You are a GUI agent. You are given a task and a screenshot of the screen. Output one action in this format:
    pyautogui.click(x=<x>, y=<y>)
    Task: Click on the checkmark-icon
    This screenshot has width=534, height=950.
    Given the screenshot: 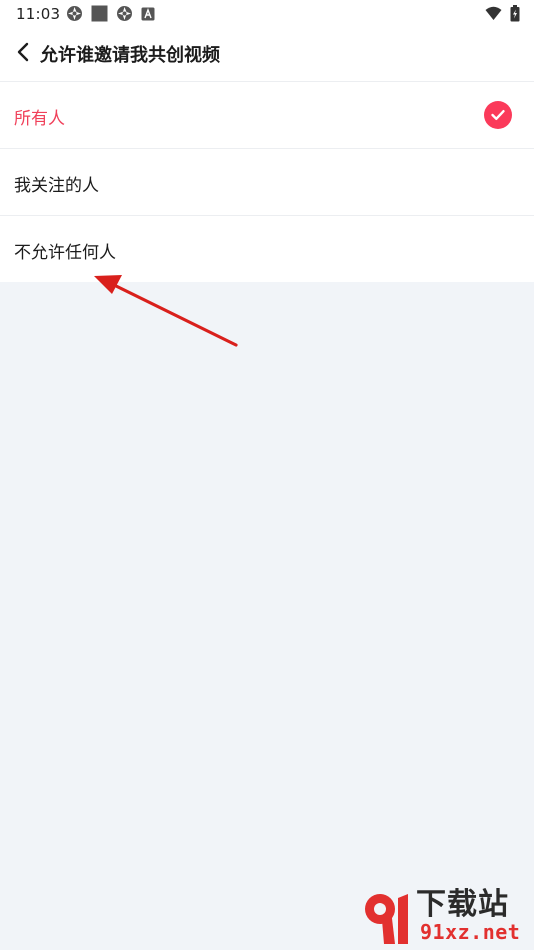 What is the action you would take?
    pyautogui.click(x=498, y=115)
    